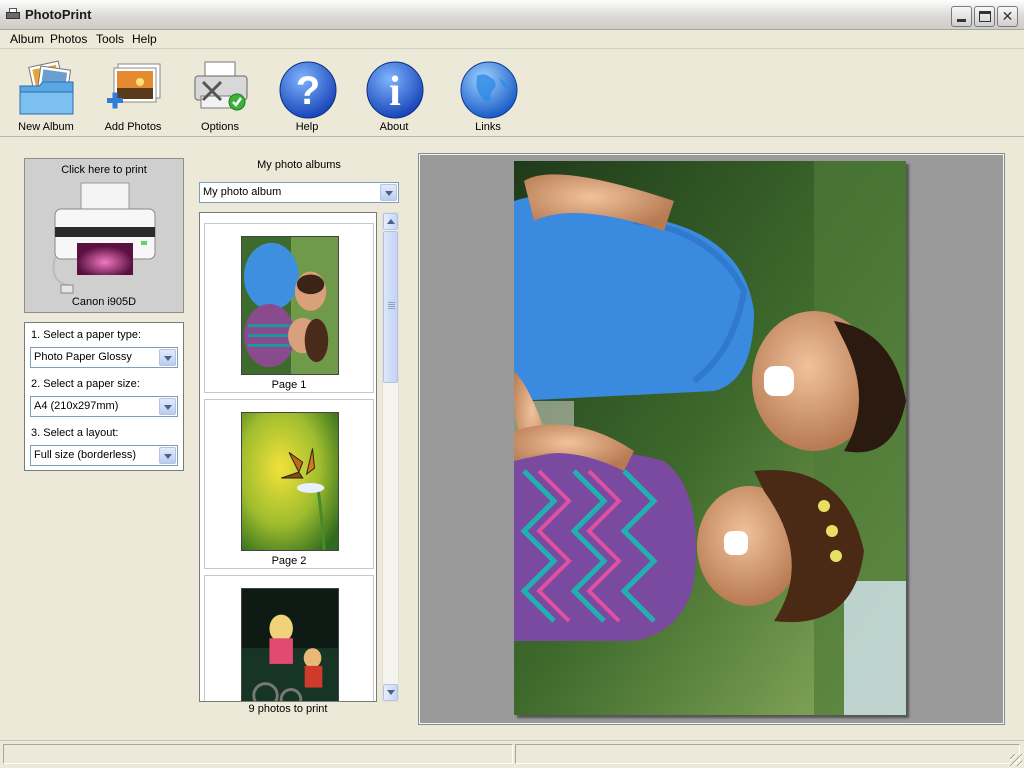 The width and height of the screenshot is (1024, 768). I want to click on printer-icon, so click(104, 238).